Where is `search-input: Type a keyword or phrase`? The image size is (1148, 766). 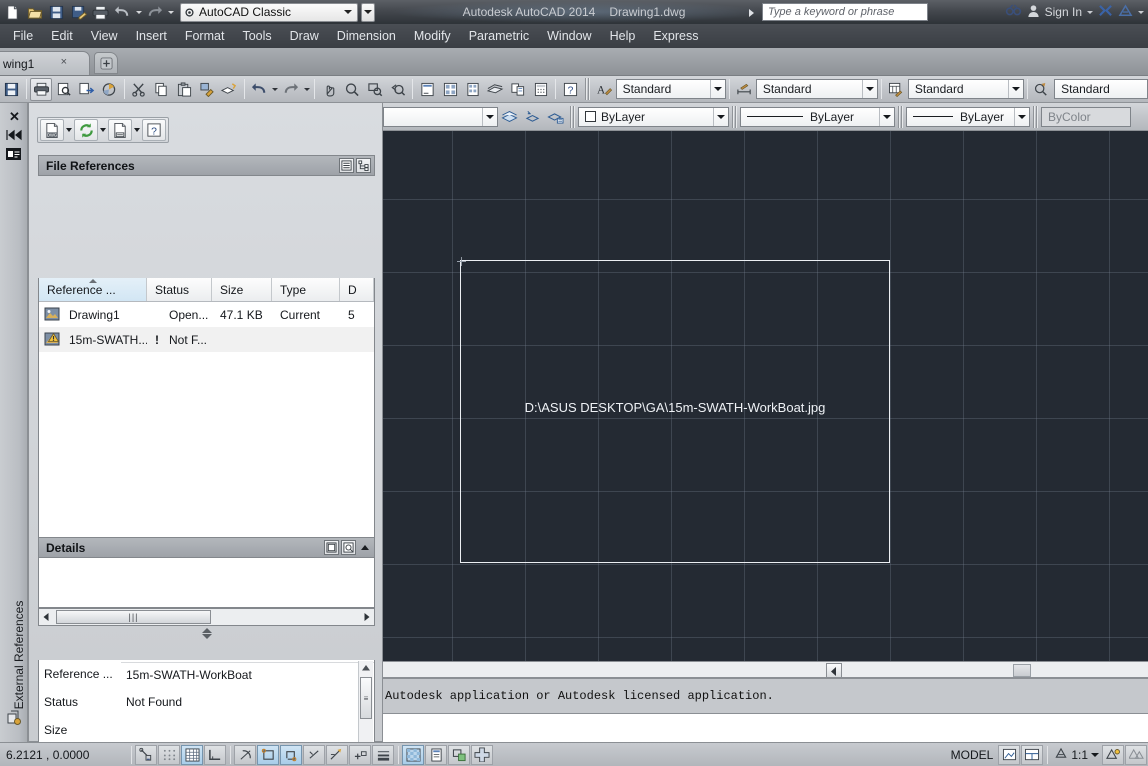 search-input: Type a keyword or phrase is located at coordinates (845, 12).